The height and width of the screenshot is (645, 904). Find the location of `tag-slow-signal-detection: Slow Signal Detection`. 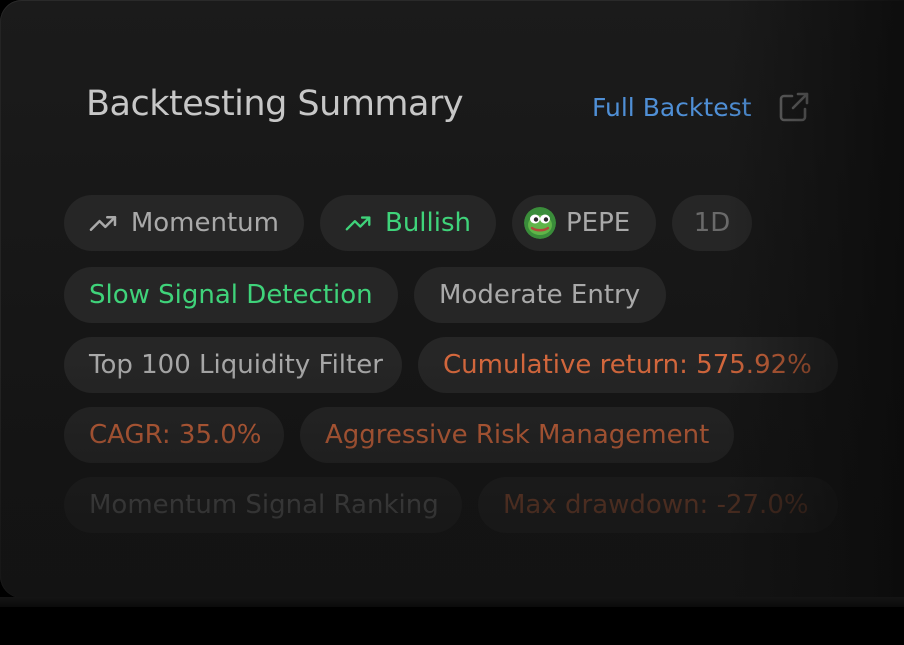

tag-slow-signal-detection: Slow Signal Detection is located at coordinates (231, 295).